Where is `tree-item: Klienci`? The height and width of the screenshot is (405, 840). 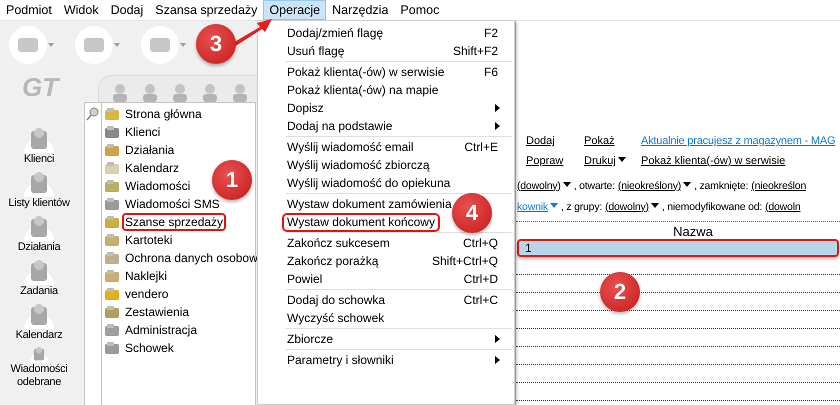
tree-item: Klienci is located at coordinates (143, 132).